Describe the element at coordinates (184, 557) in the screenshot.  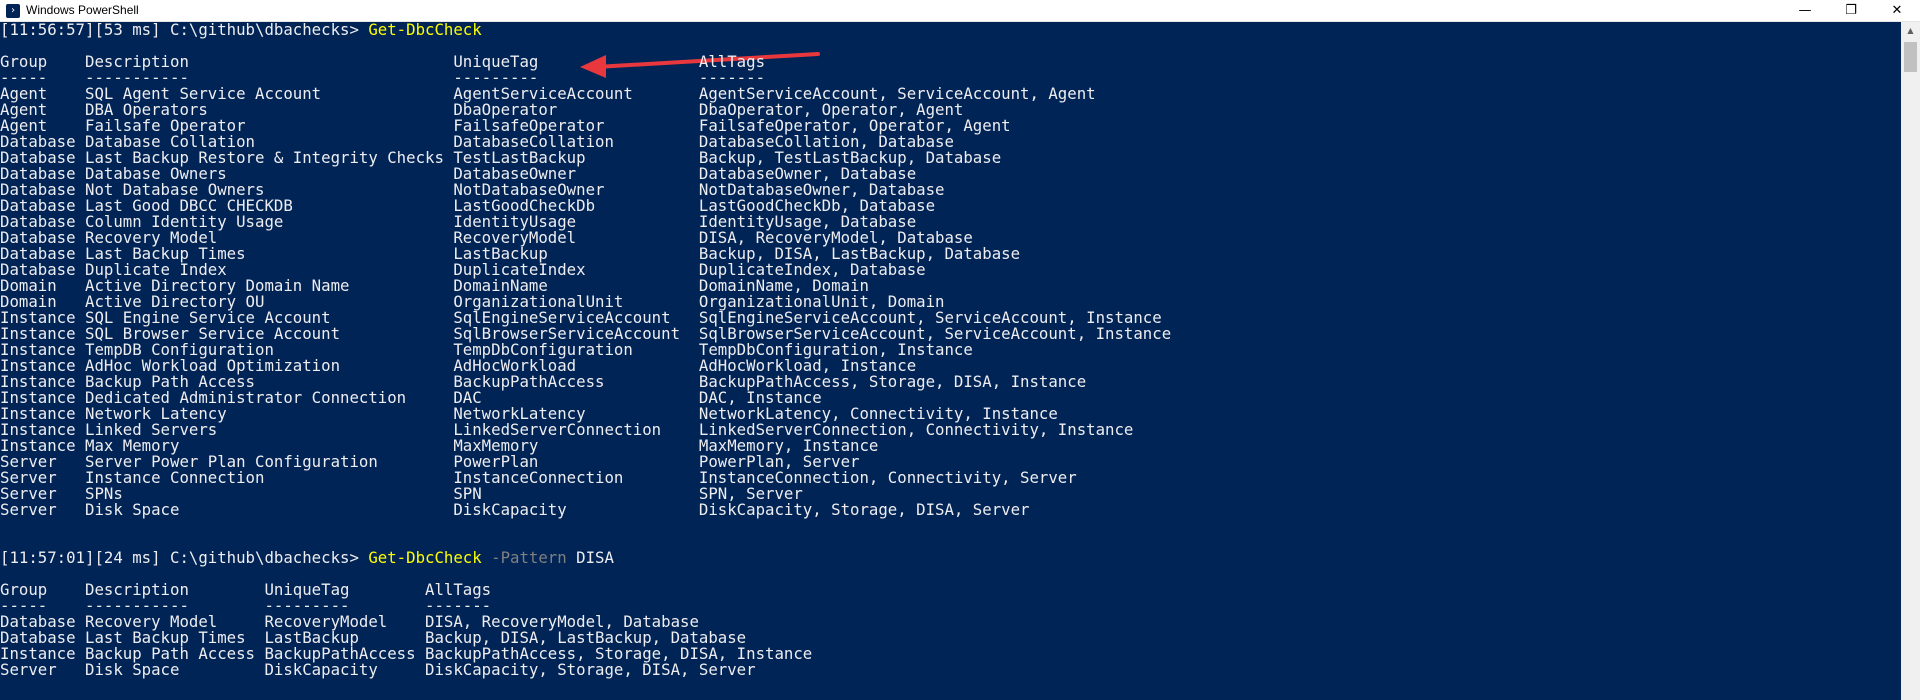
I see `prompt-text: [11:57:01][24 ms] C:\github\dbachecks>` at that location.